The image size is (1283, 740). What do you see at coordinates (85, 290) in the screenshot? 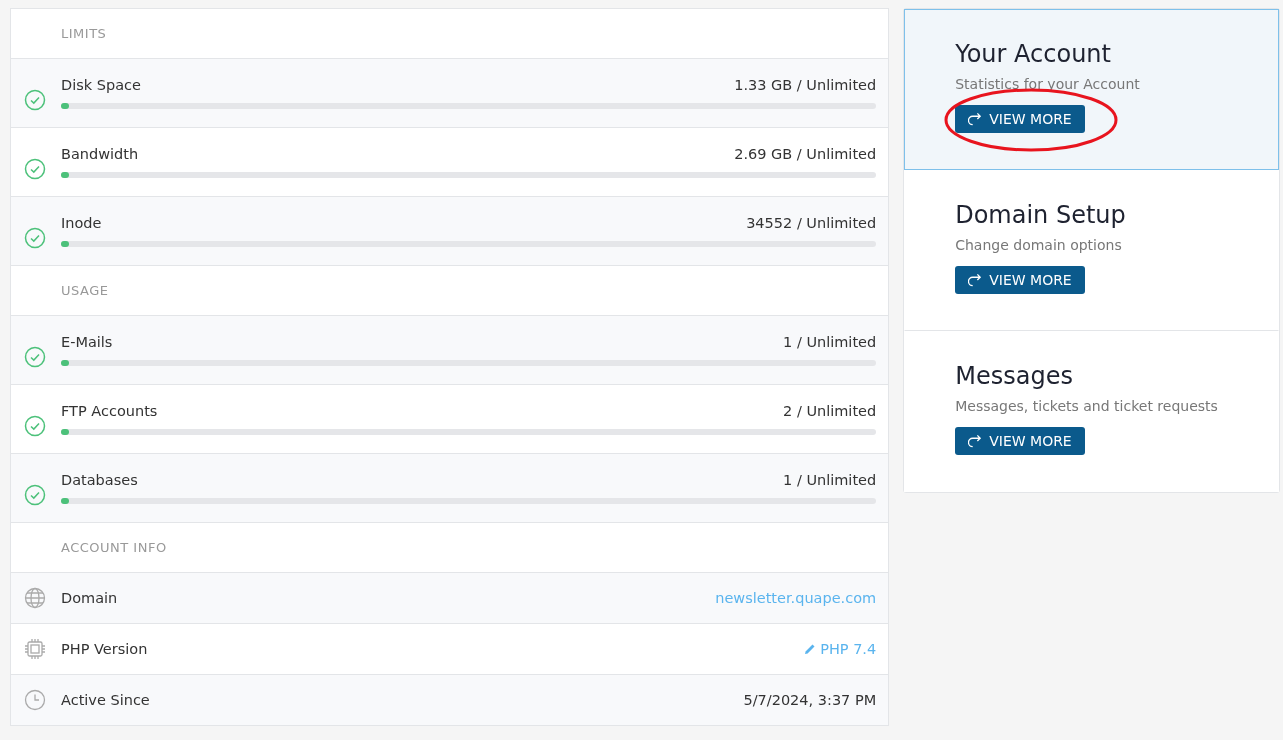
I see `section-heading: USAGE` at bounding box center [85, 290].